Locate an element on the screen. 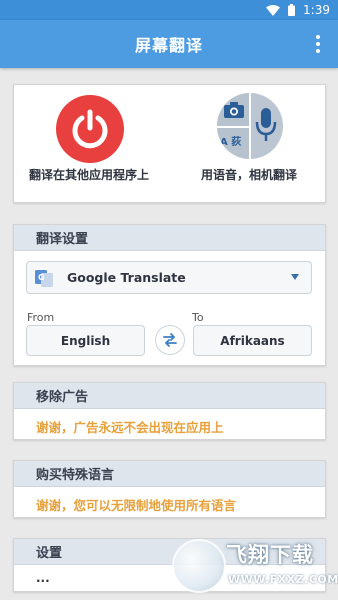  to-label: To is located at coordinates (198, 317).